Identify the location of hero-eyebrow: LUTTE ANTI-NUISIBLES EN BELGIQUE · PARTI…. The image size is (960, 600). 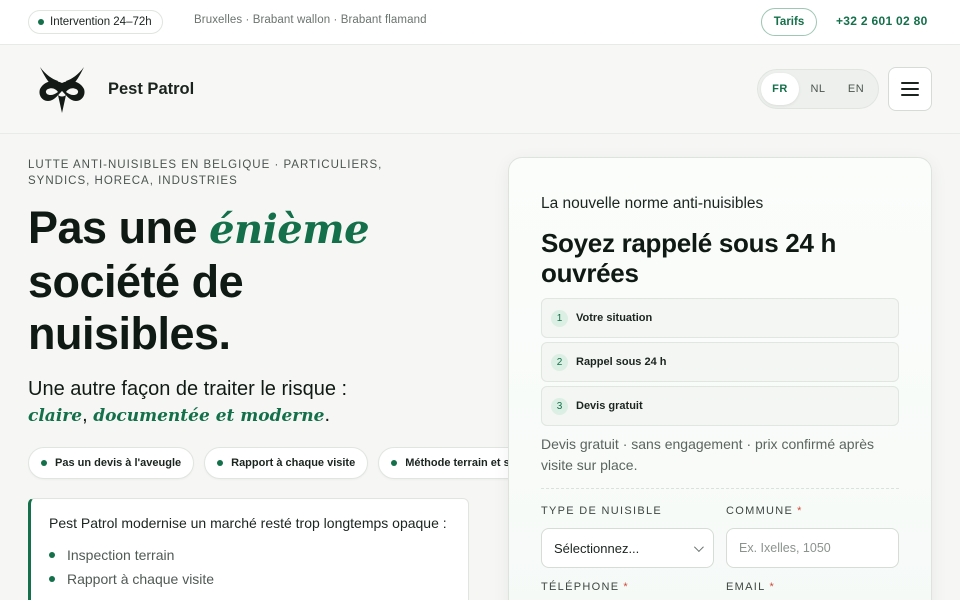
(205, 173).